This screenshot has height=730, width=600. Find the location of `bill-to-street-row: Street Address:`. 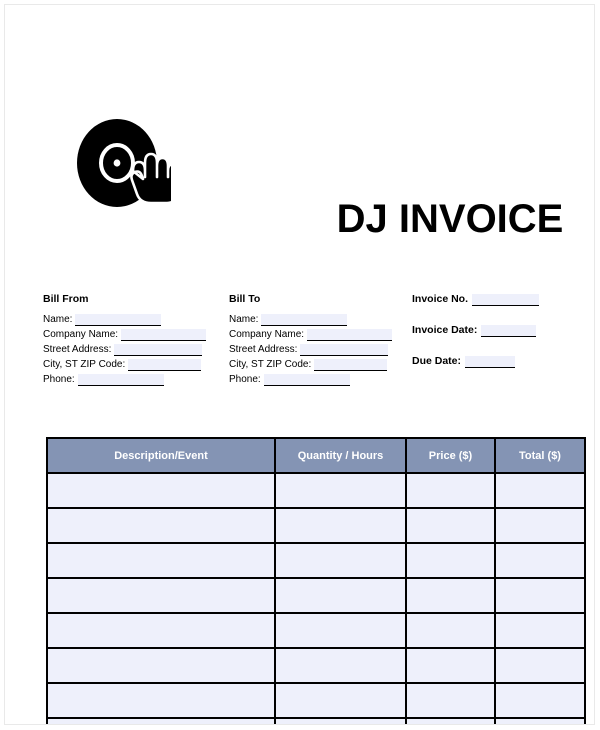

bill-to-street-row: Street Address: is located at coordinates (316, 348).